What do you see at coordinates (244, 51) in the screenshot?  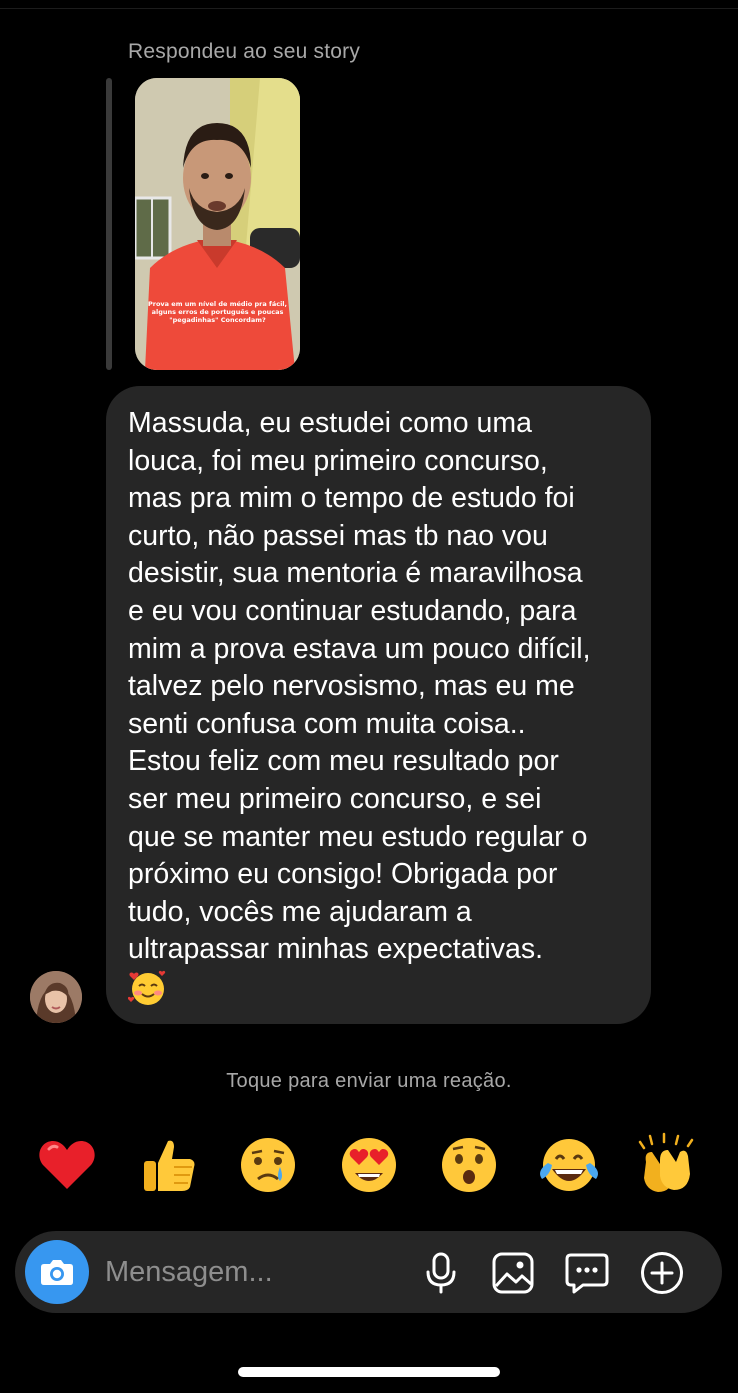 I see `story-reply-caption: Respondeu ao seu story` at bounding box center [244, 51].